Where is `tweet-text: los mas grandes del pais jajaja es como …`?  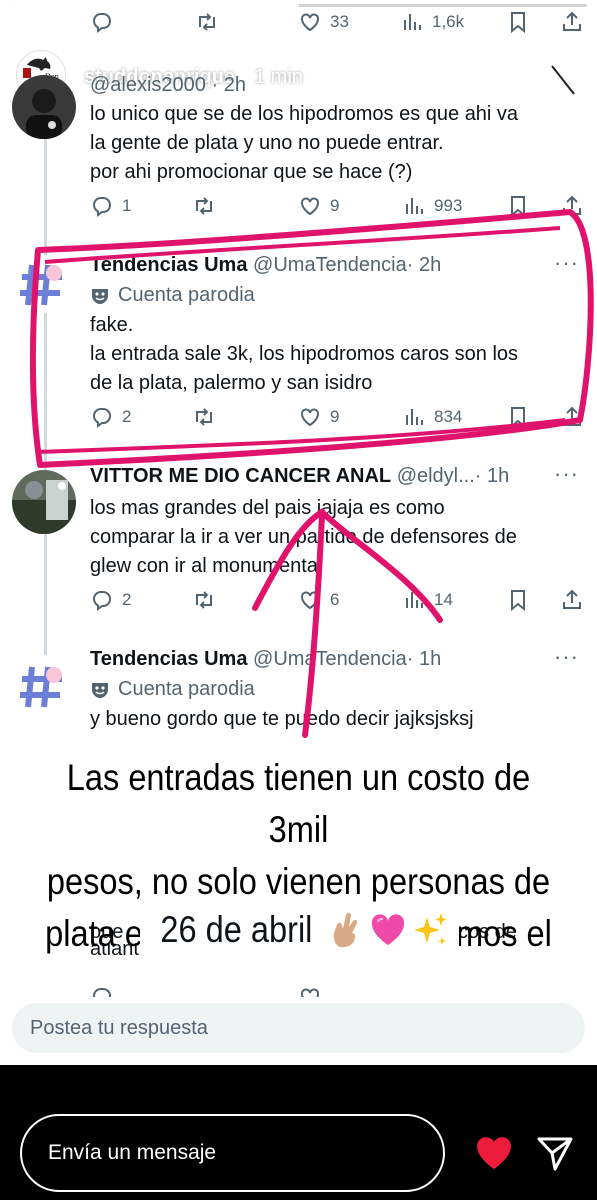
tweet-text: los mas grandes del pais jajaja es como … is located at coordinates (335, 537).